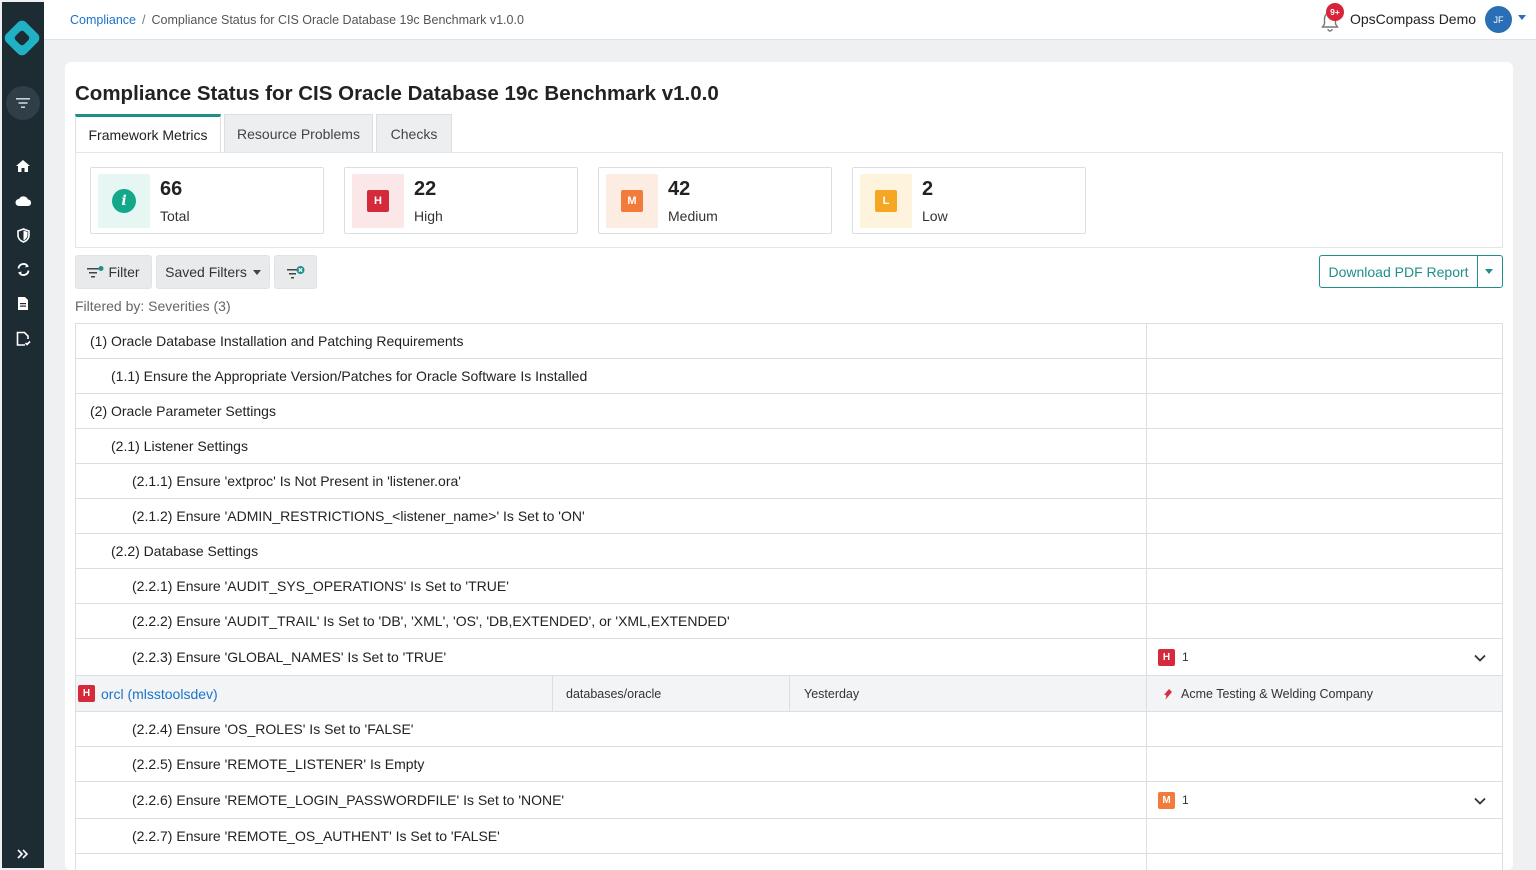 This screenshot has height=870, width=1536. I want to click on clear-filter-icon, so click(295, 271).